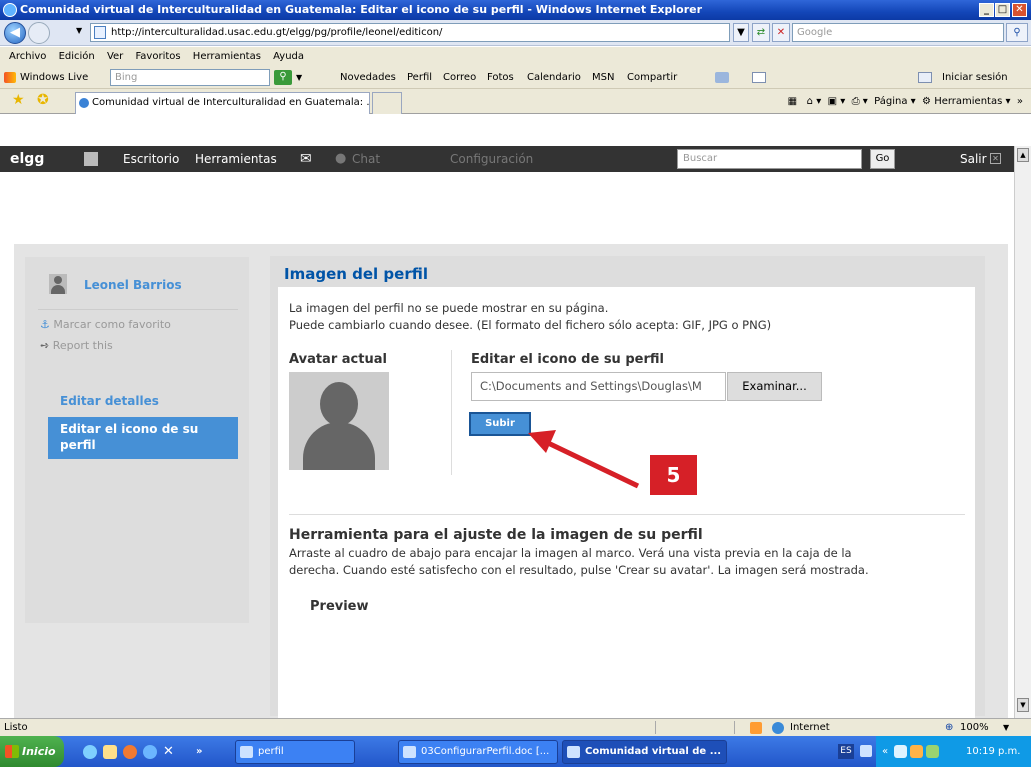 The image size is (1031, 767). Describe the element at coordinates (366, 159) in the screenshot. I see `nav-chat: Chat` at that location.